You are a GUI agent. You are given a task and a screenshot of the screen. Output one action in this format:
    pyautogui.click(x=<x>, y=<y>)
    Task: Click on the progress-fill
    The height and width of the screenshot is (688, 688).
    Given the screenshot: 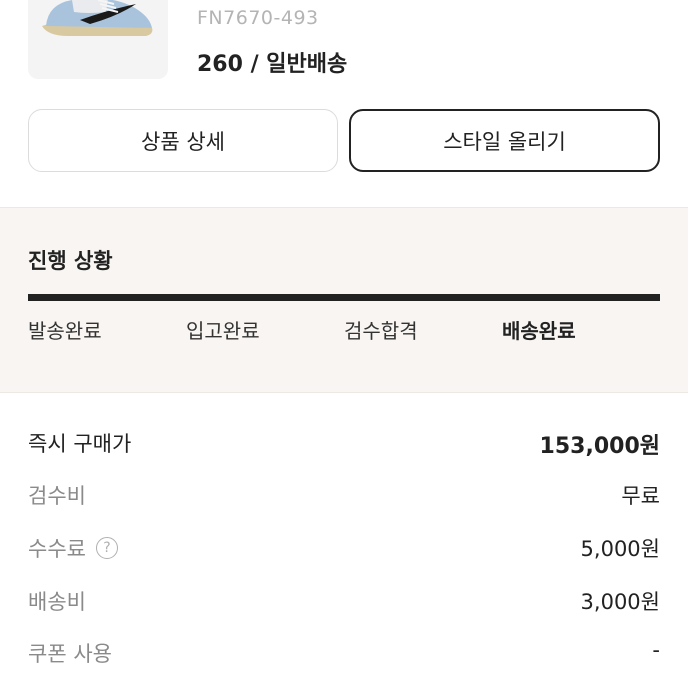 What is the action you would take?
    pyautogui.click(x=344, y=297)
    